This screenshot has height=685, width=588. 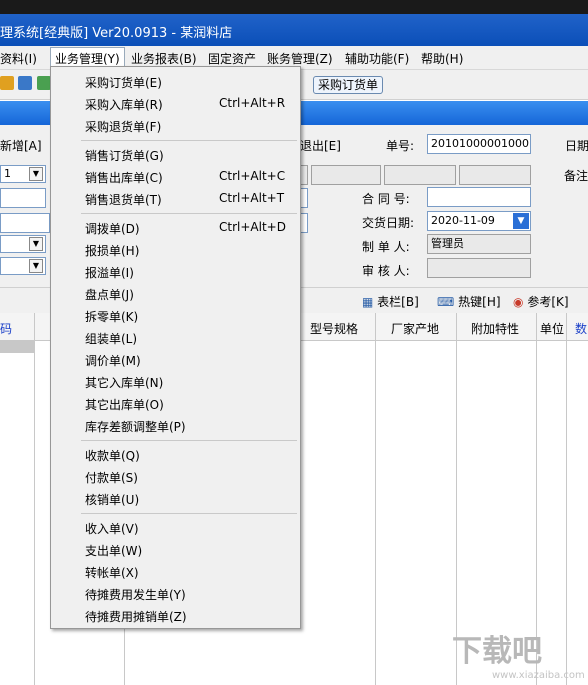 I want to click on reviewer-label: 审 核 人:, so click(x=386, y=271).